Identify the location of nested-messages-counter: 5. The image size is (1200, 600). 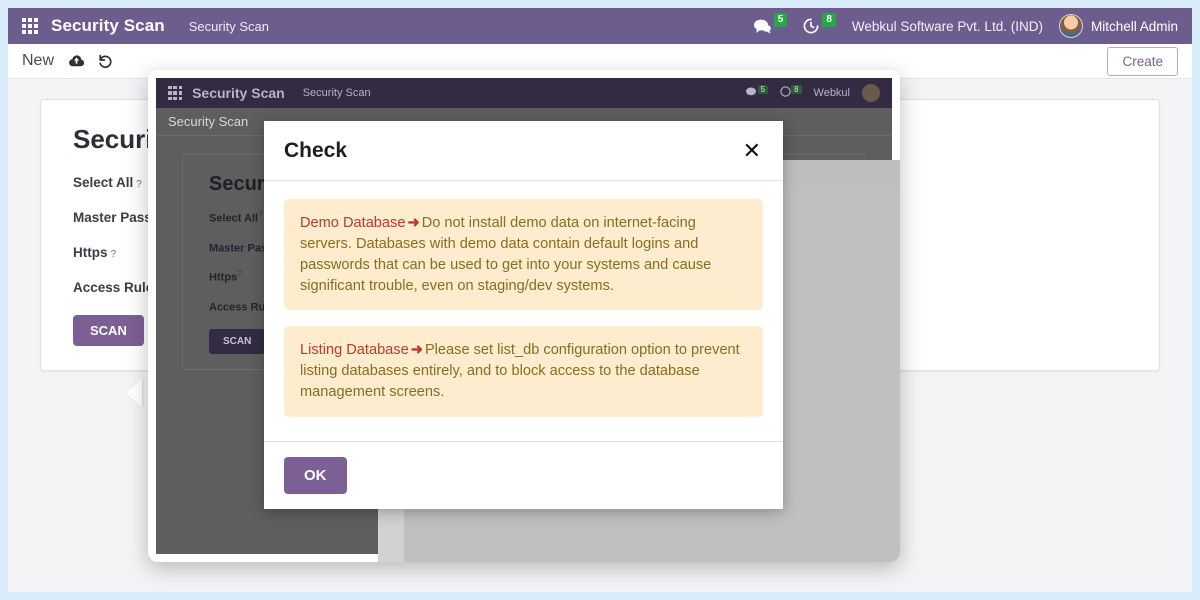
(757, 93).